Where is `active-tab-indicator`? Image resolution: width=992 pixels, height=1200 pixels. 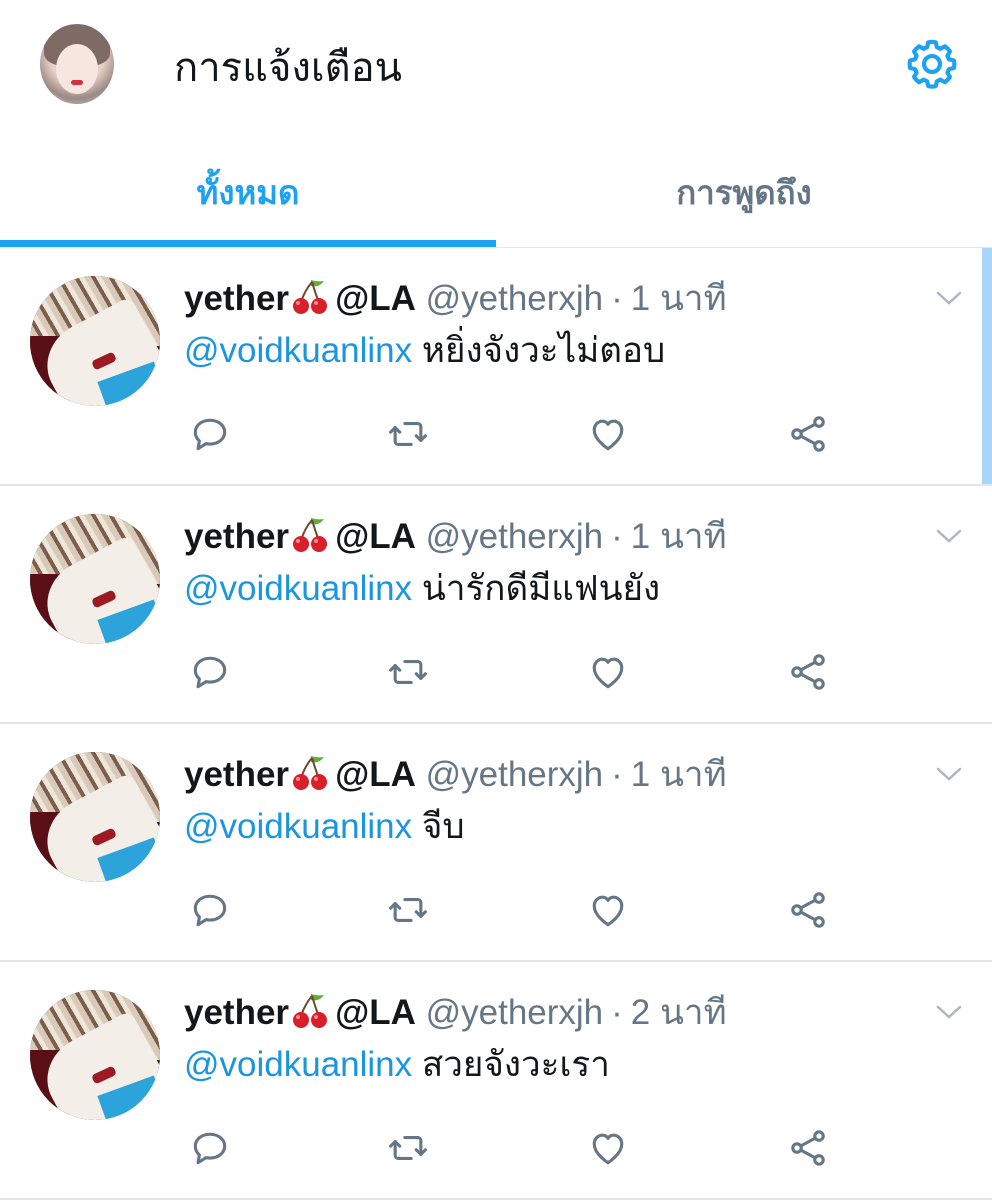
active-tab-indicator is located at coordinates (248, 243).